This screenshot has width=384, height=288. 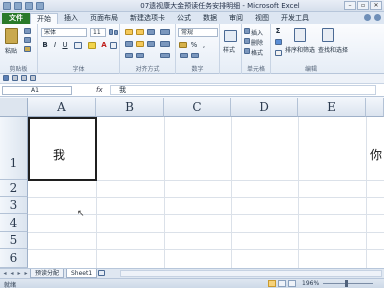 I want to click on save-small-icon, so click(x=6, y=78).